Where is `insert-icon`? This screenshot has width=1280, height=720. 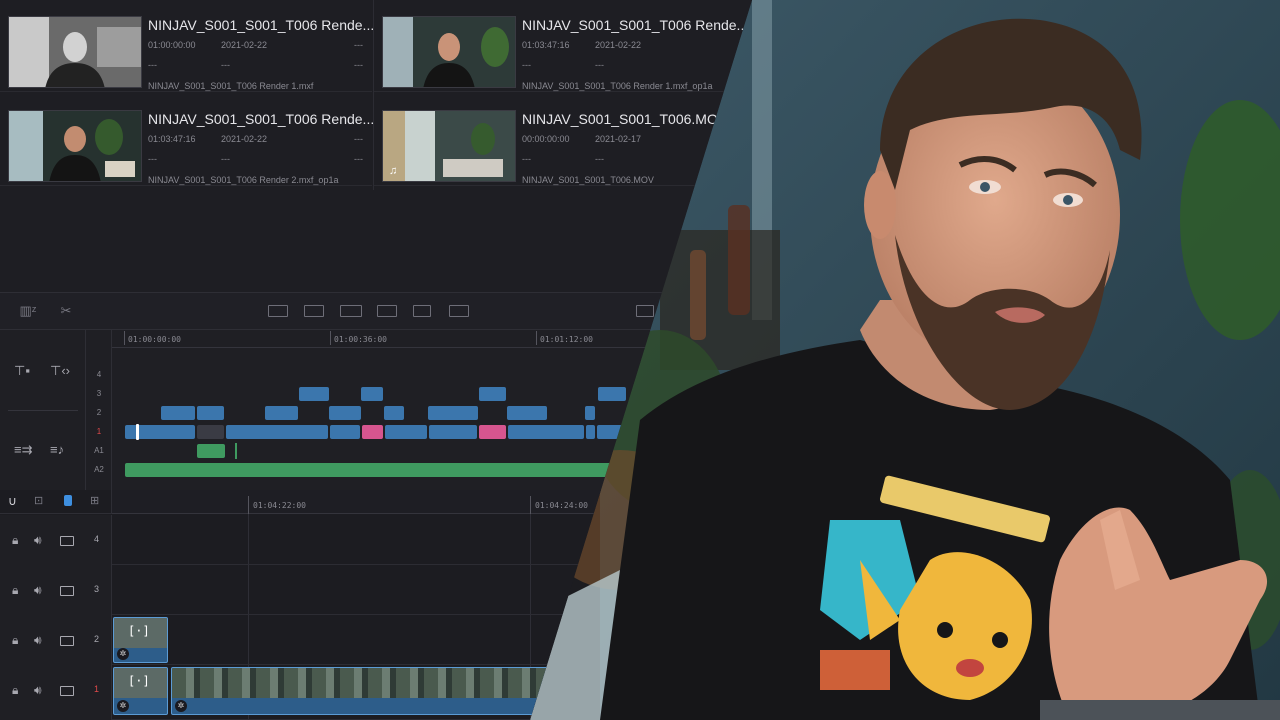 insert-icon is located at coordinates (278, 311).